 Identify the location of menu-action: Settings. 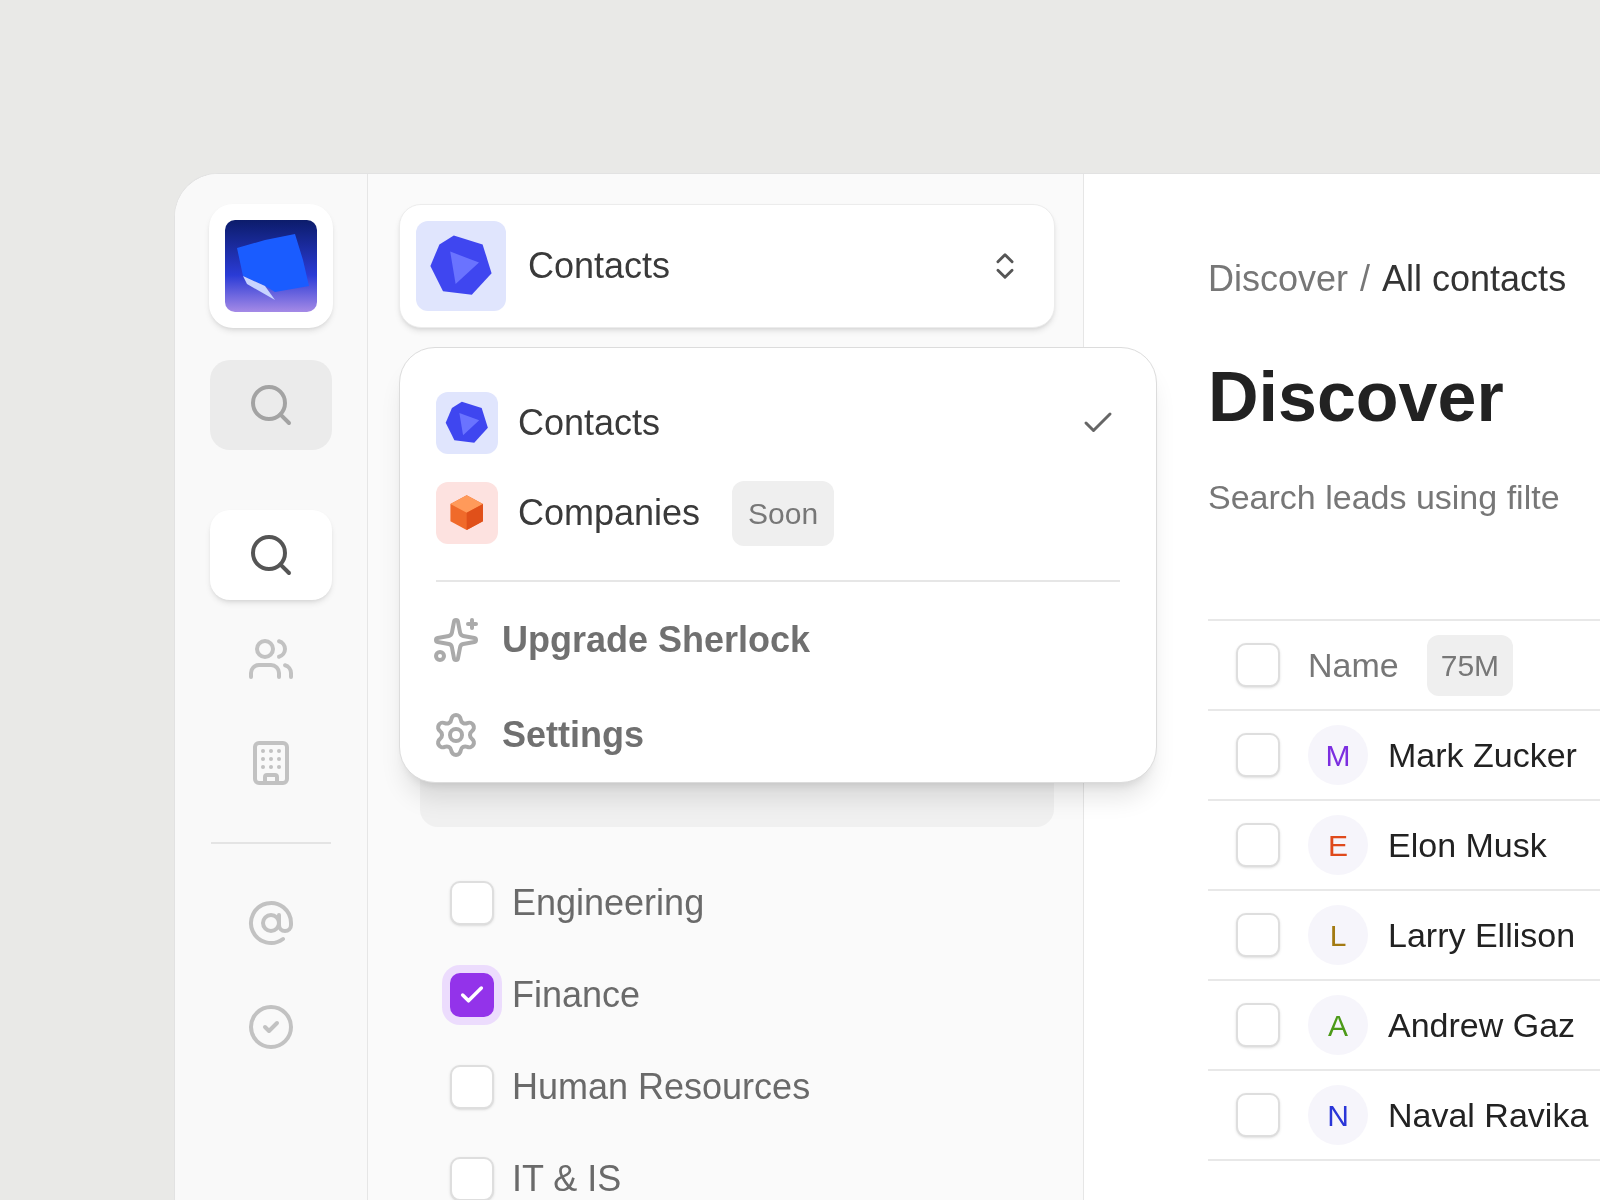
(776, 734).